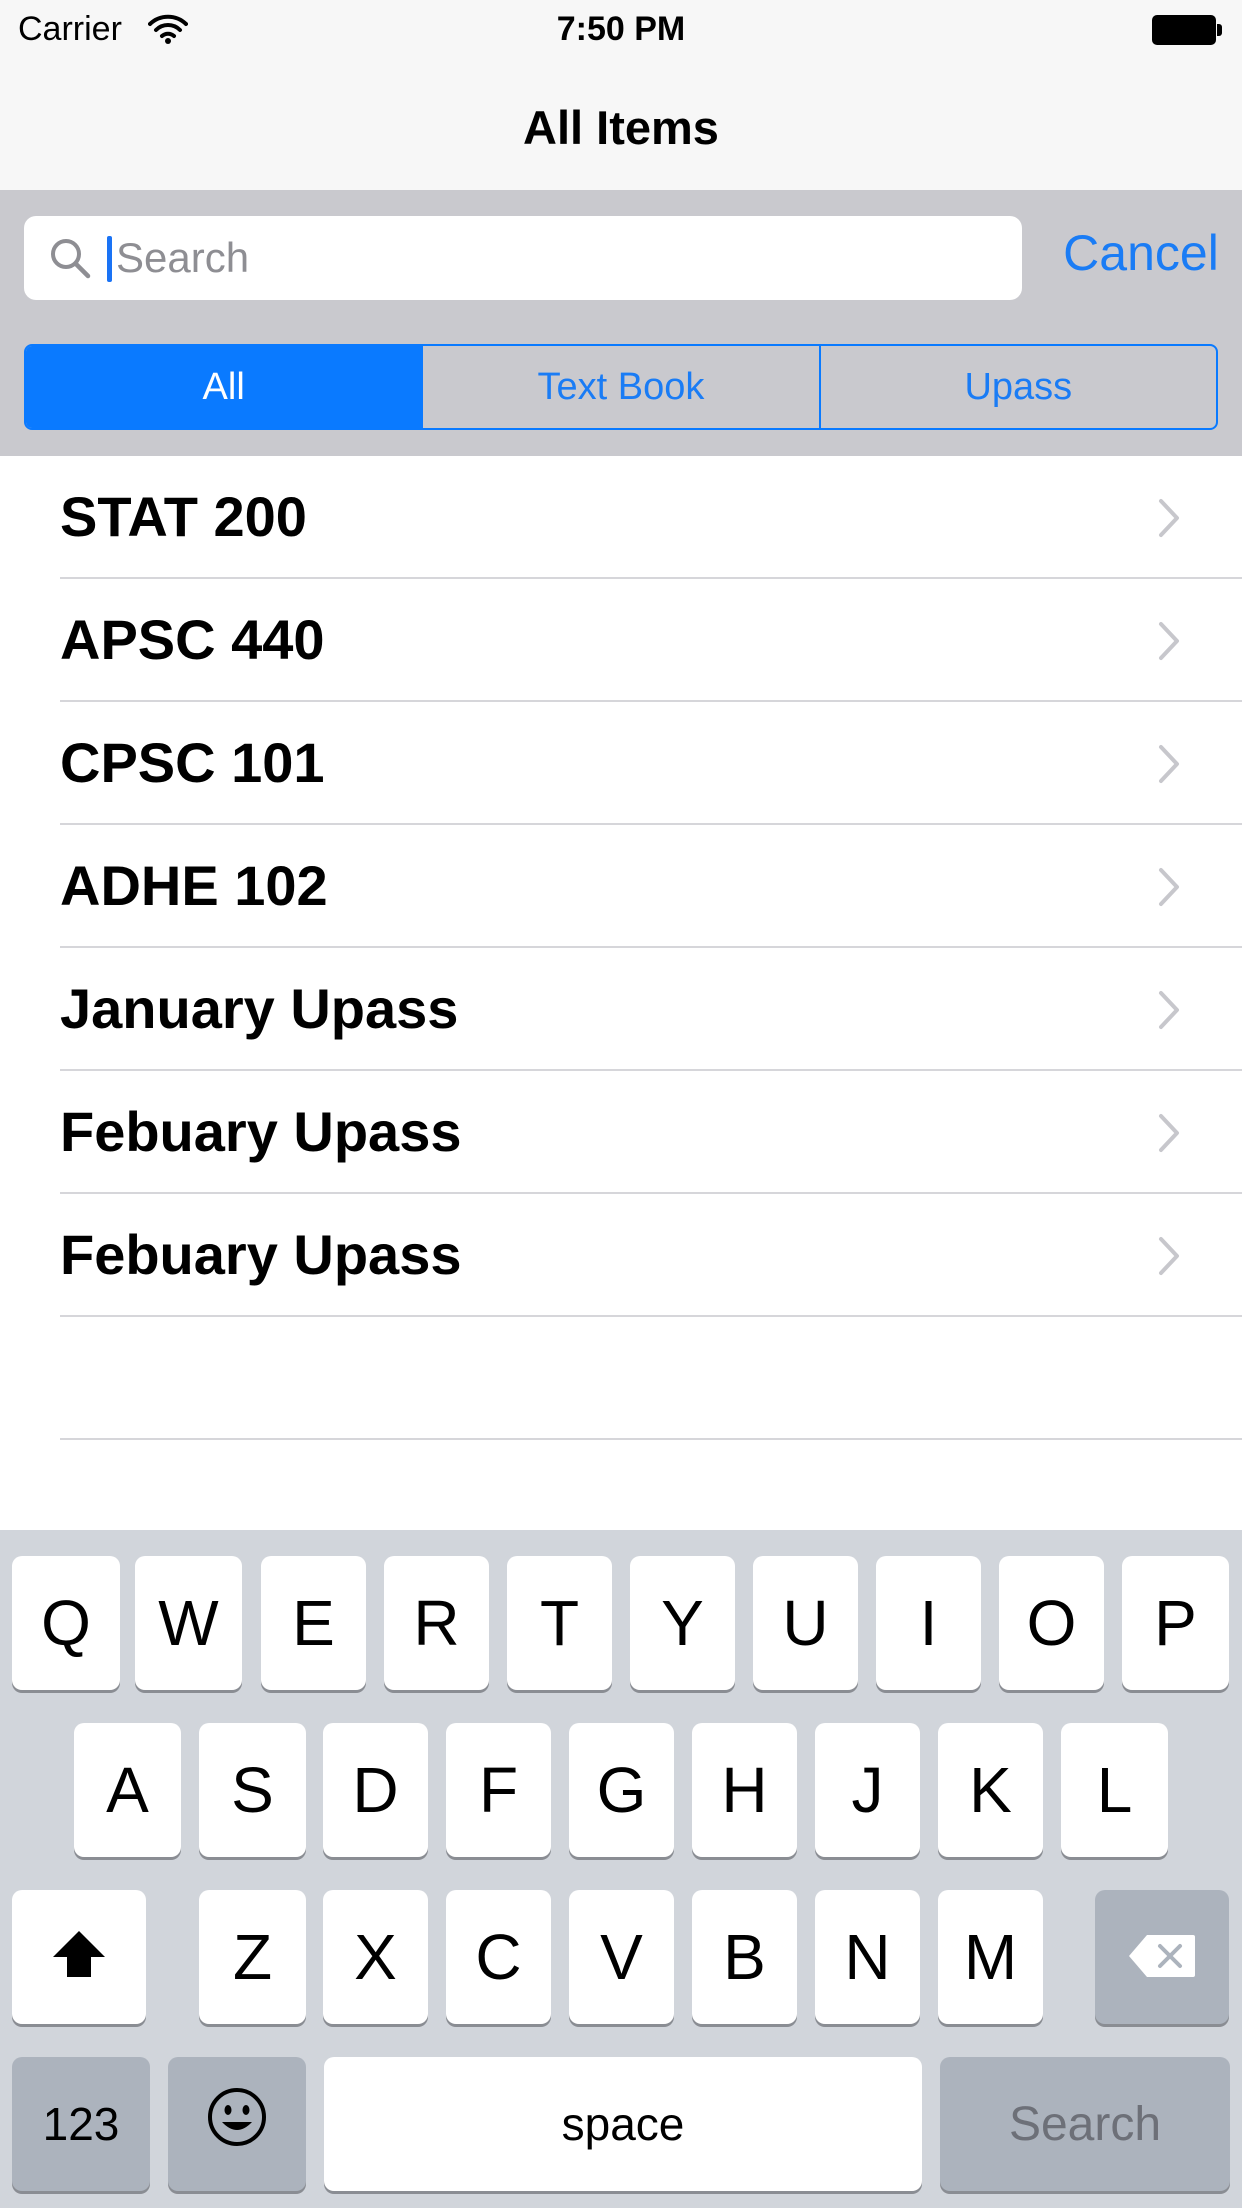  Describe the element at coordinates (194, 885) in the screenshot. I see `list-item-label: ADHE 102` at that location.